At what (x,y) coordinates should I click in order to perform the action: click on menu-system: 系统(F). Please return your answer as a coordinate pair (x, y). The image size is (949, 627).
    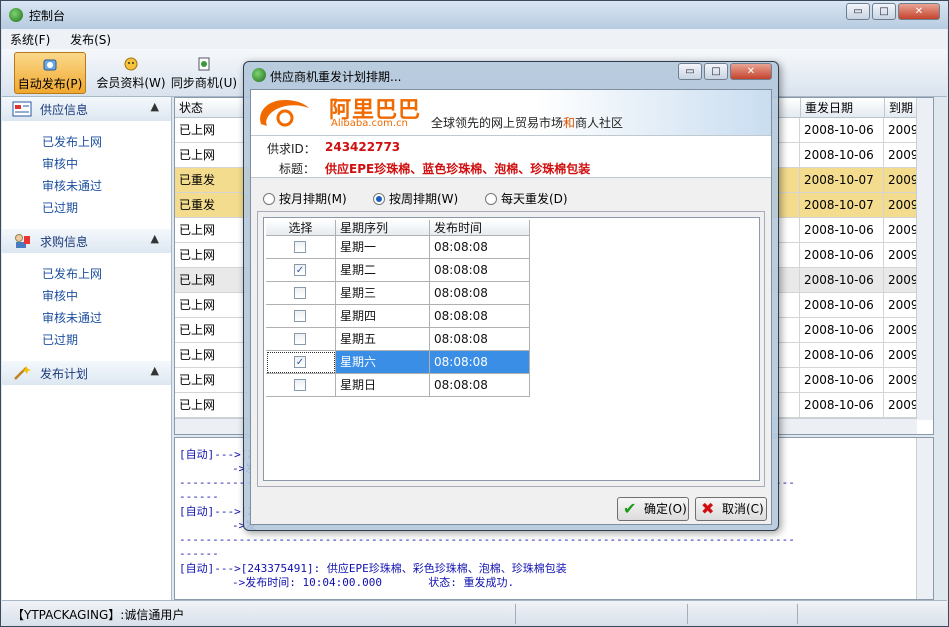
    Looking at the image, I should click on (30, 39).